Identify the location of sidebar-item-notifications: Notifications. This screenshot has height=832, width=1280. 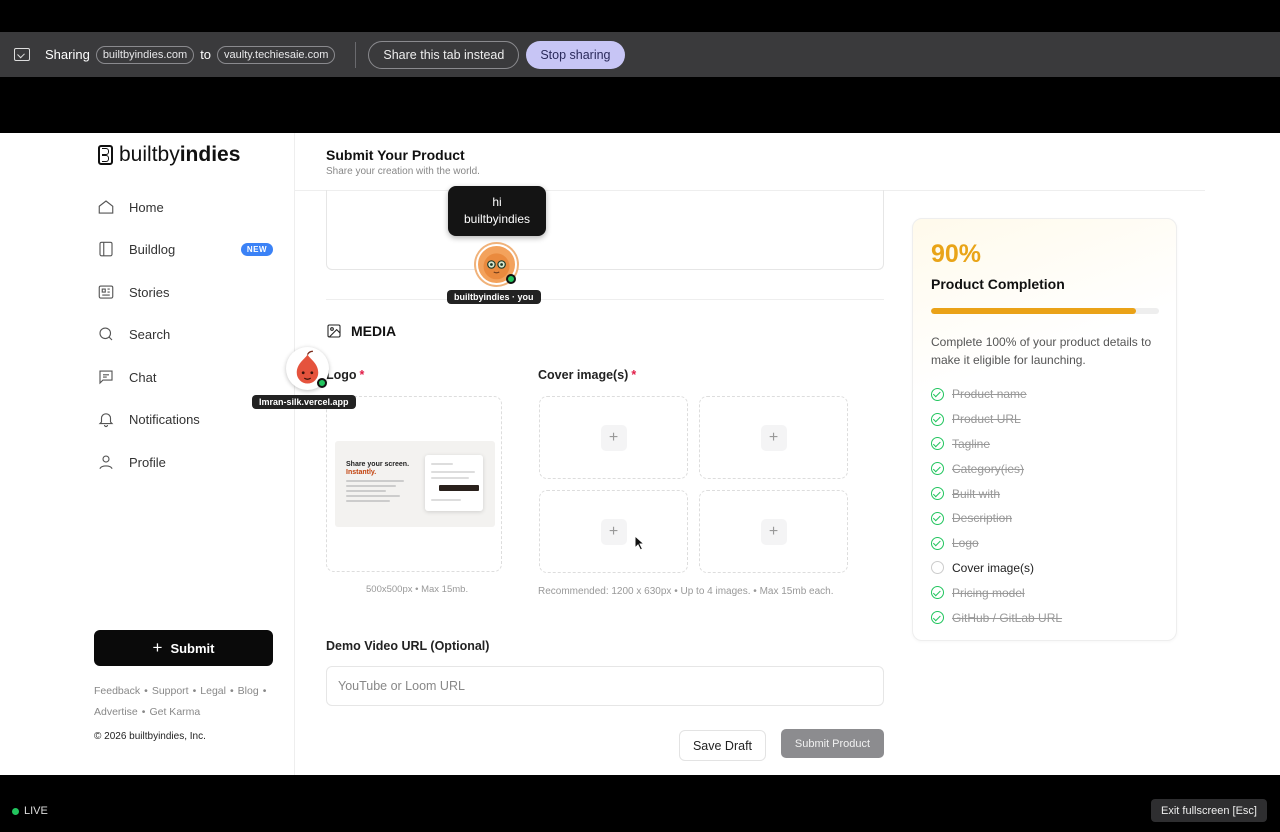
(187, 419).